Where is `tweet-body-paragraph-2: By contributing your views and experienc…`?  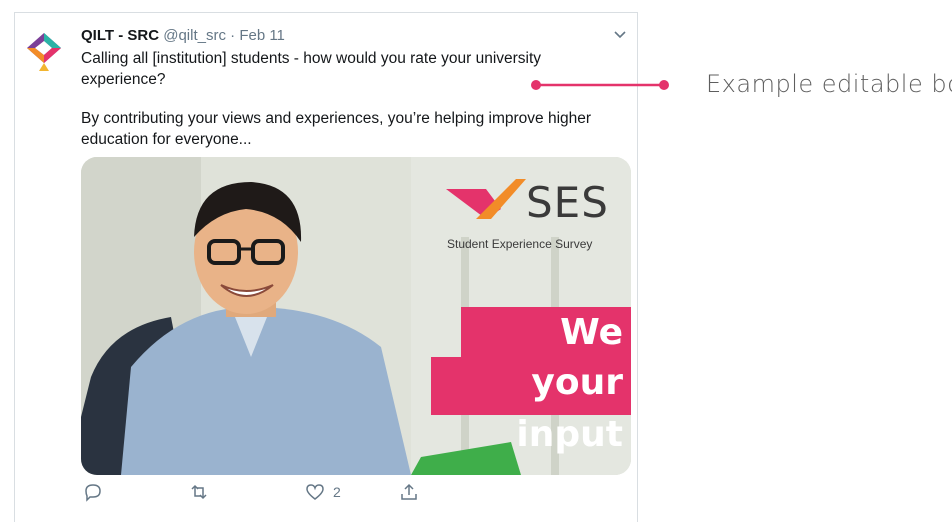 tweet-body-paragraph-2: By contributing your views and experienc… is located at coordinates (336, 129).